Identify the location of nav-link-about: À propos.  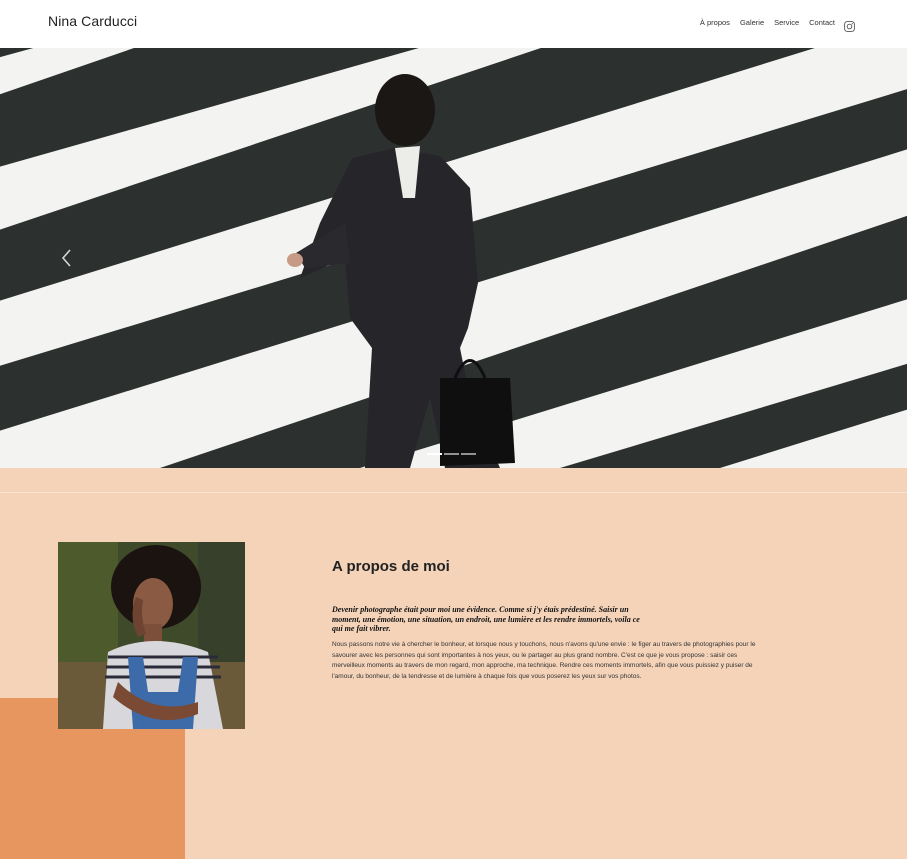
(715, 22).